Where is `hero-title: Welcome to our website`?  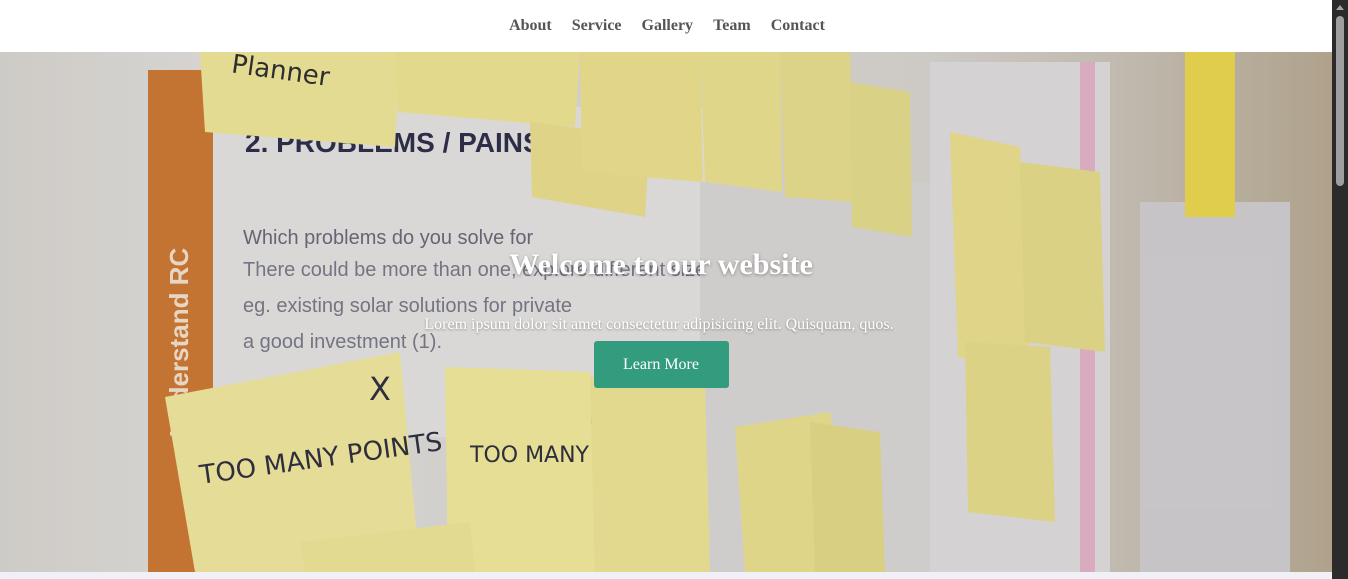
hero-title: Welcome to our website is located at coordinates (661, 264).